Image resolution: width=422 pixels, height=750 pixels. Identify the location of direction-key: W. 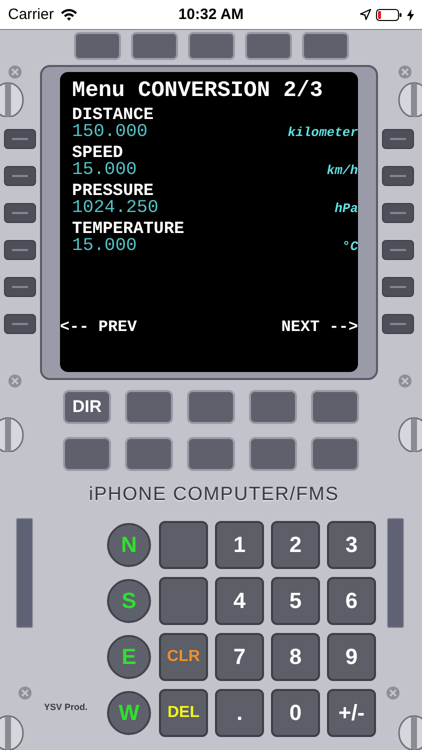
(129, 713).